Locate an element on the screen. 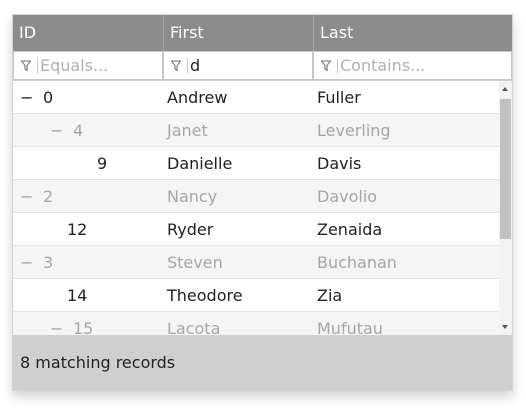 Image resolution: width=526 pixels, height=418 pixels. cell-last: Fuller is located at coordinates (339, 97).